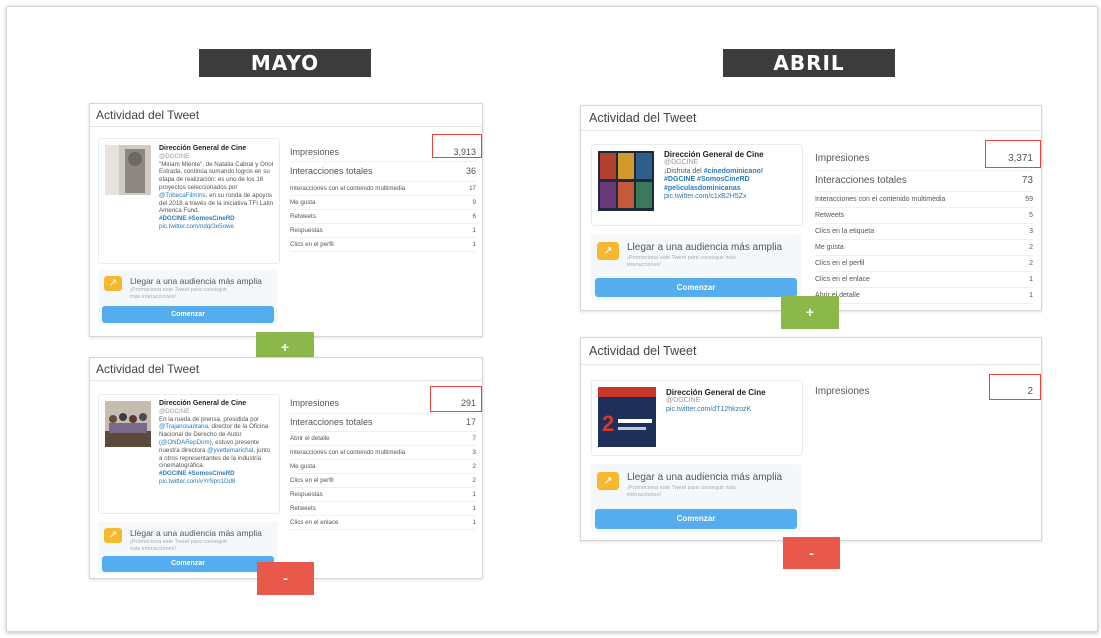 Image resolution: width=1101 pixels, height=638 pixels. Describe the element at coordinates (809, 63) in the screenshot. I see `header-abril: ABRIL` at that location.